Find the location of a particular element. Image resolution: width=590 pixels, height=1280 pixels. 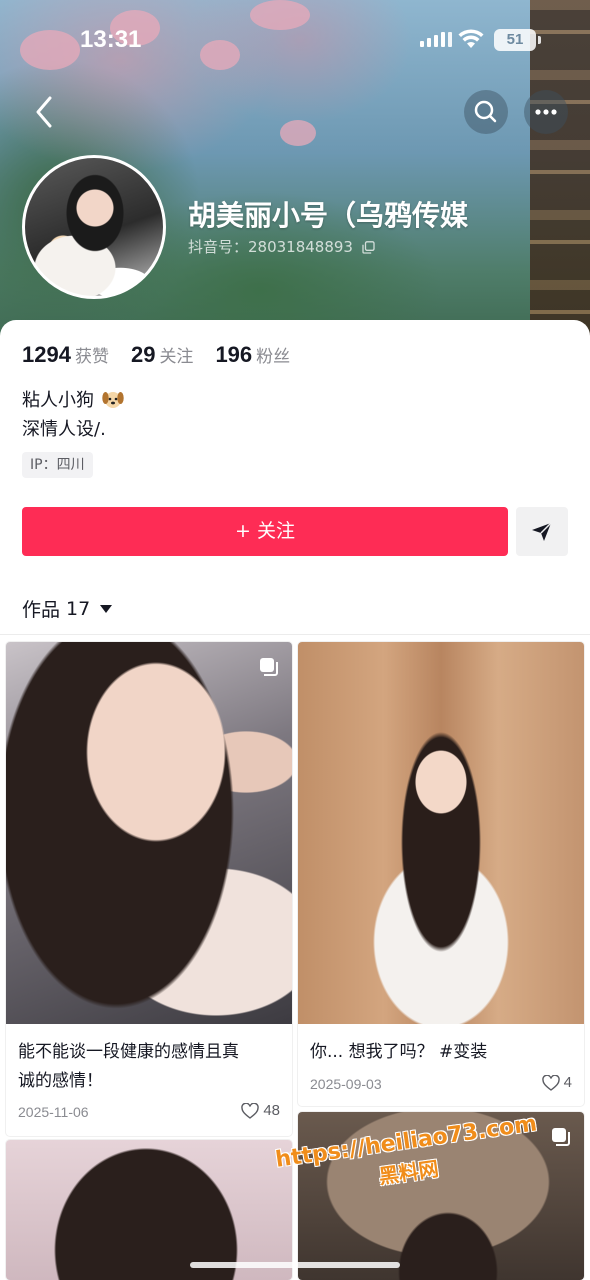

cover-blossom is located at coordinates (298, 133).